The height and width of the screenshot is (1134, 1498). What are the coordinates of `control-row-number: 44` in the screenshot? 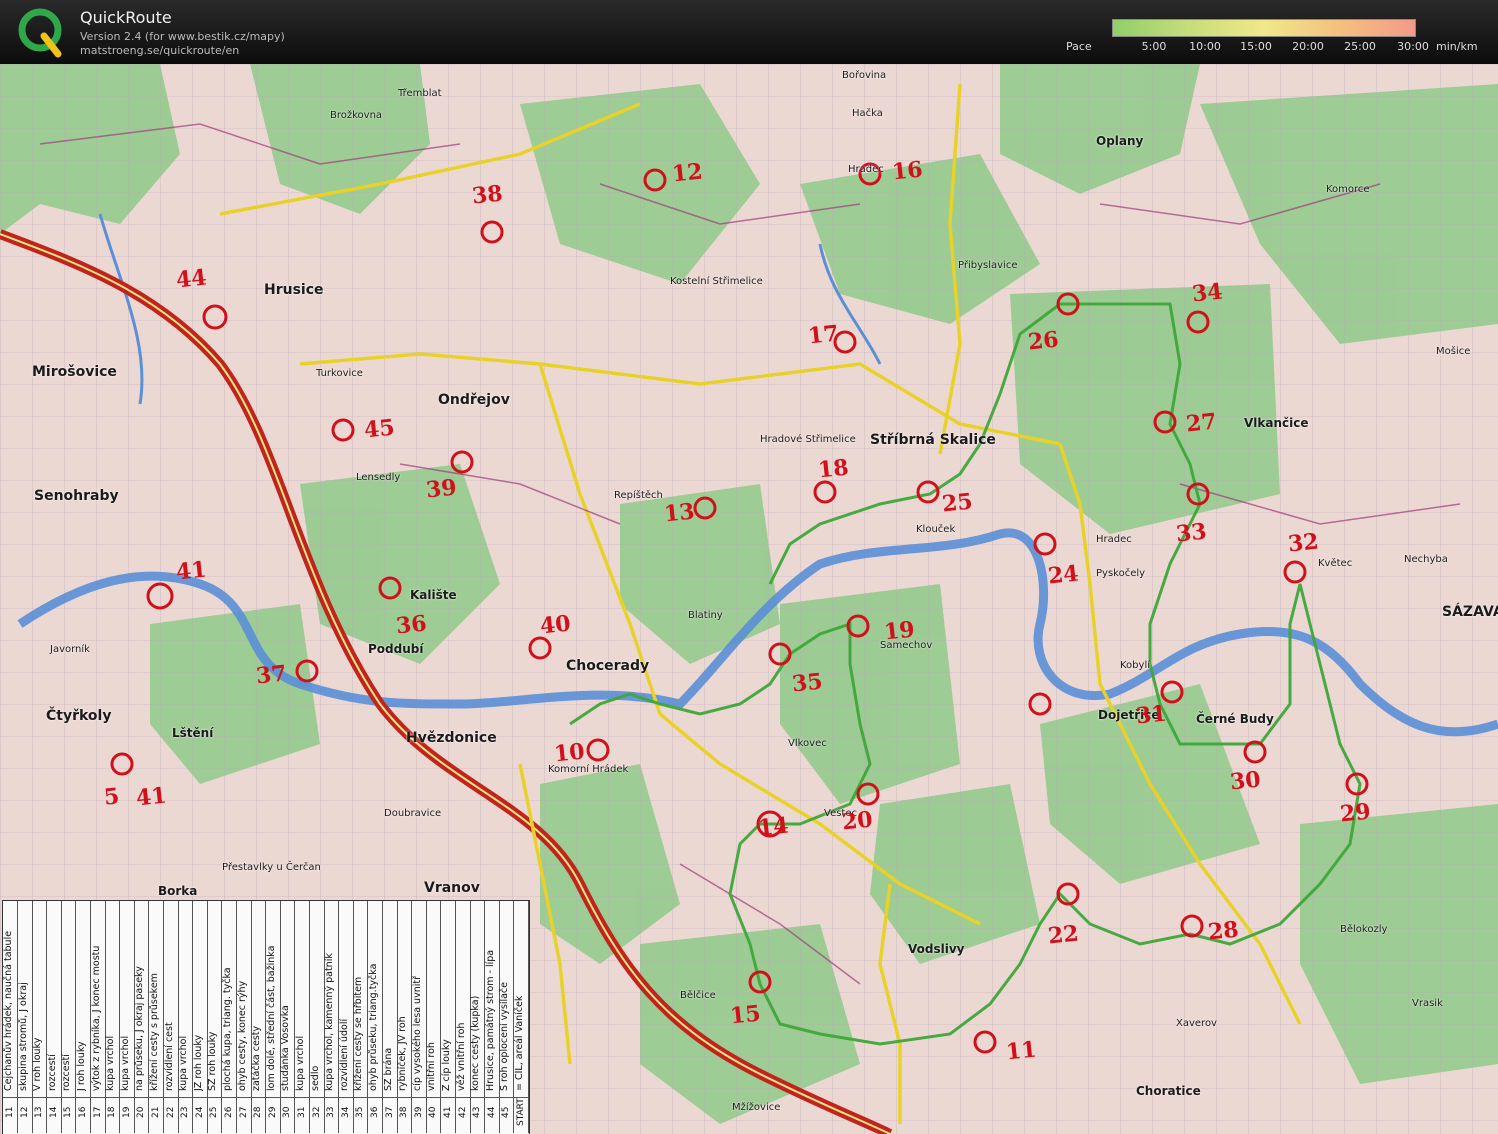 It's located at (491, 1112).